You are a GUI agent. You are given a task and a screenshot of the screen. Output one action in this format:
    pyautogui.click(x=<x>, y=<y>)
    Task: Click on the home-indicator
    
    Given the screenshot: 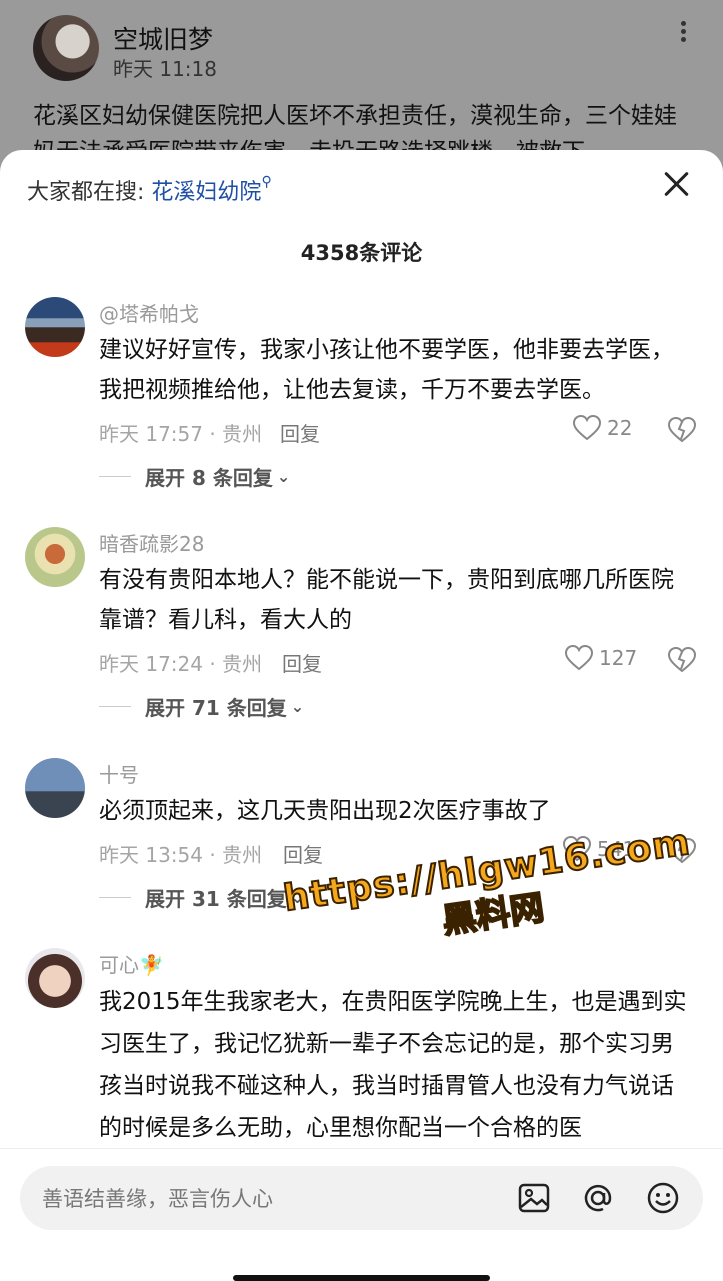 What is the action you would take?
    pyautogui.click(x=361, y=1278)
    